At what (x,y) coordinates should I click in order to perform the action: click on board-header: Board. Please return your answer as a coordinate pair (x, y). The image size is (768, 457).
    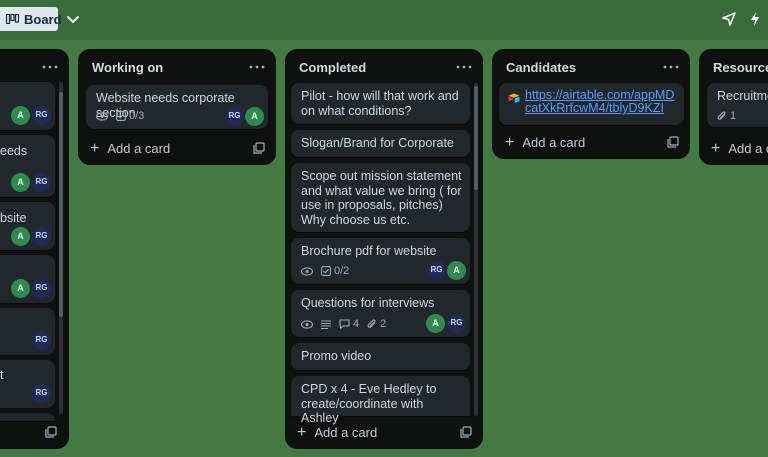
    Looking at the image, I should click on (384, 20).